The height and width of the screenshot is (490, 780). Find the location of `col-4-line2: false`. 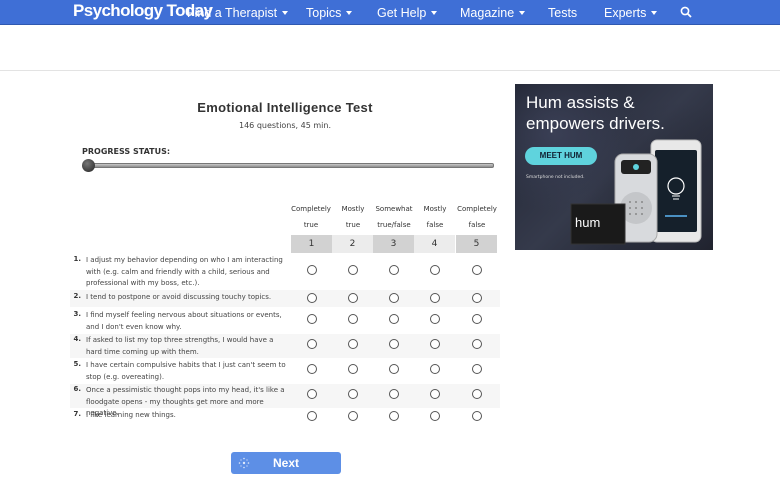

col-4-line2: false is located at coordinates (435, 225).